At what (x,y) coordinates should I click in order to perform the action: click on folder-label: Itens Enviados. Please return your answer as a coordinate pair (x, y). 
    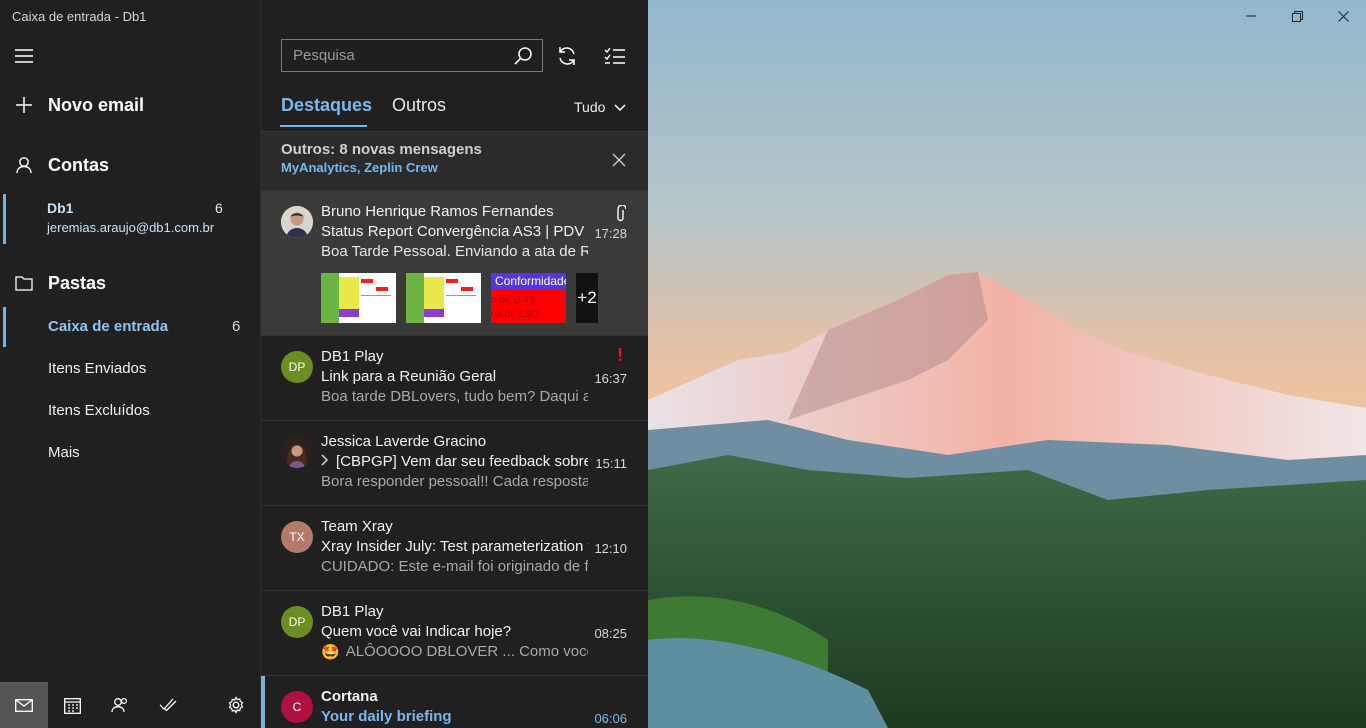
    Looking at the image, I should click on (97, 368).